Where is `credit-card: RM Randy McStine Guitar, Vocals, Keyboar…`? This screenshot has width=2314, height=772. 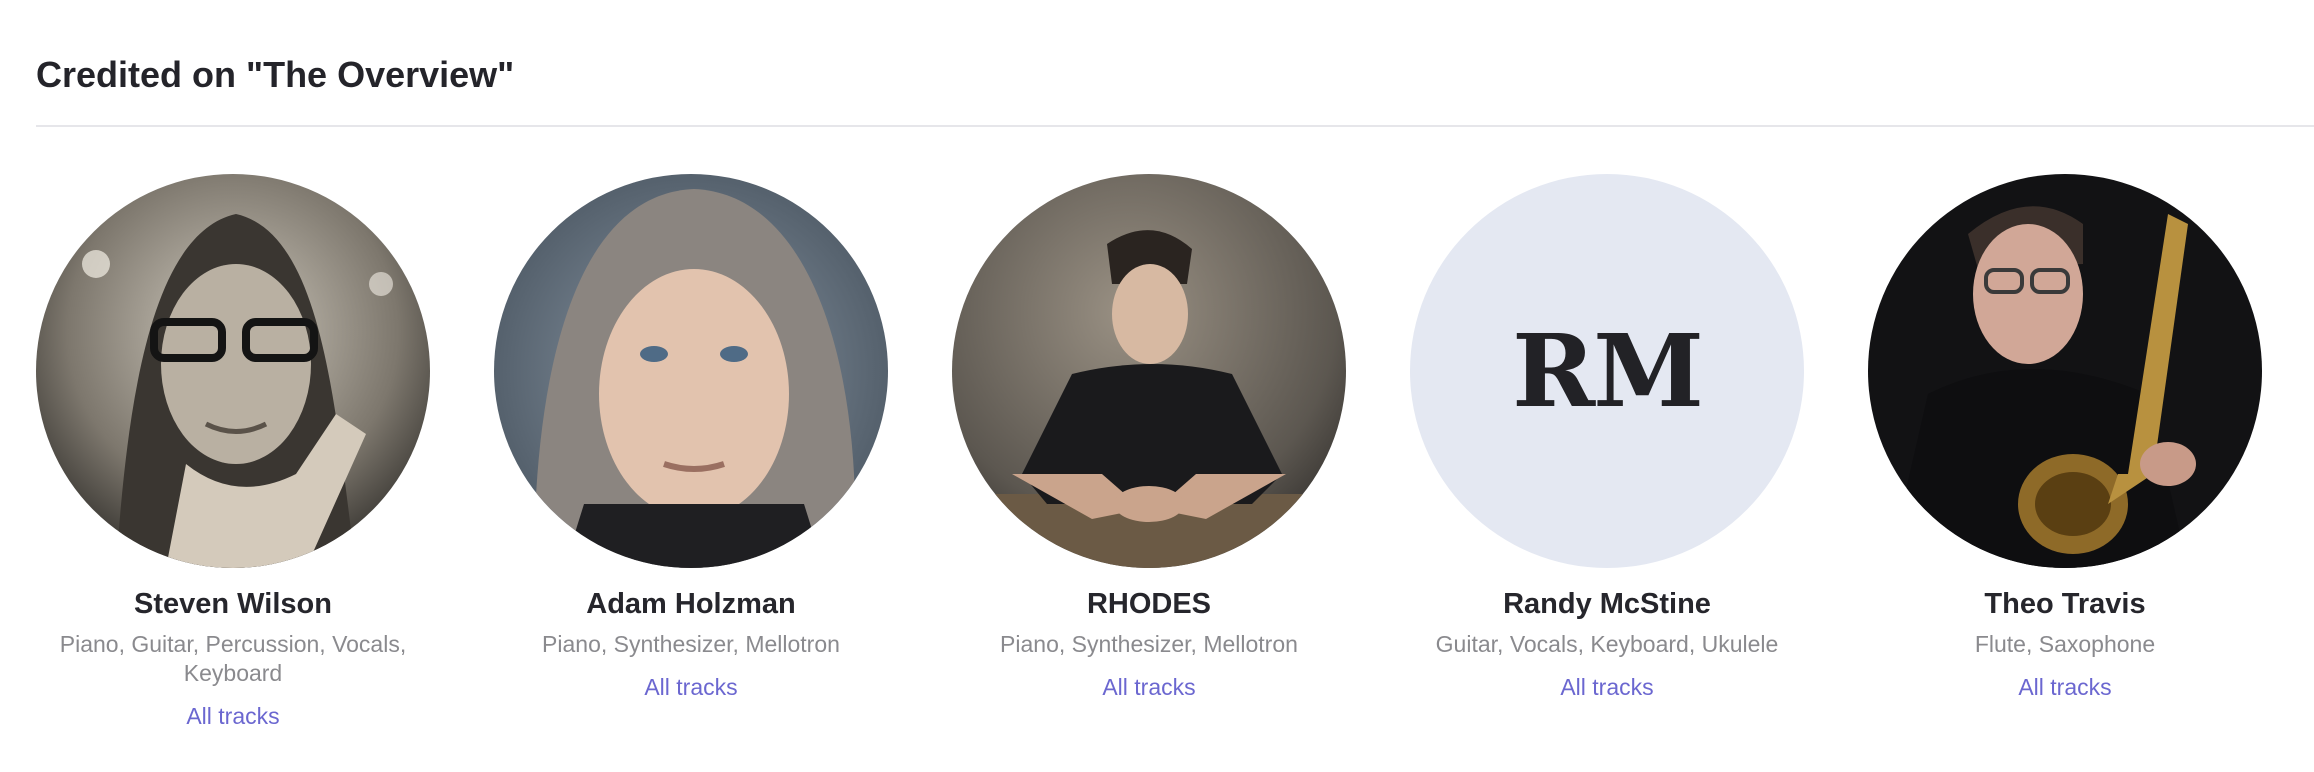
credit-card: RM Randy McStine Guitar, Vocals, Keyboar… is located at coordinates (1607, 438).